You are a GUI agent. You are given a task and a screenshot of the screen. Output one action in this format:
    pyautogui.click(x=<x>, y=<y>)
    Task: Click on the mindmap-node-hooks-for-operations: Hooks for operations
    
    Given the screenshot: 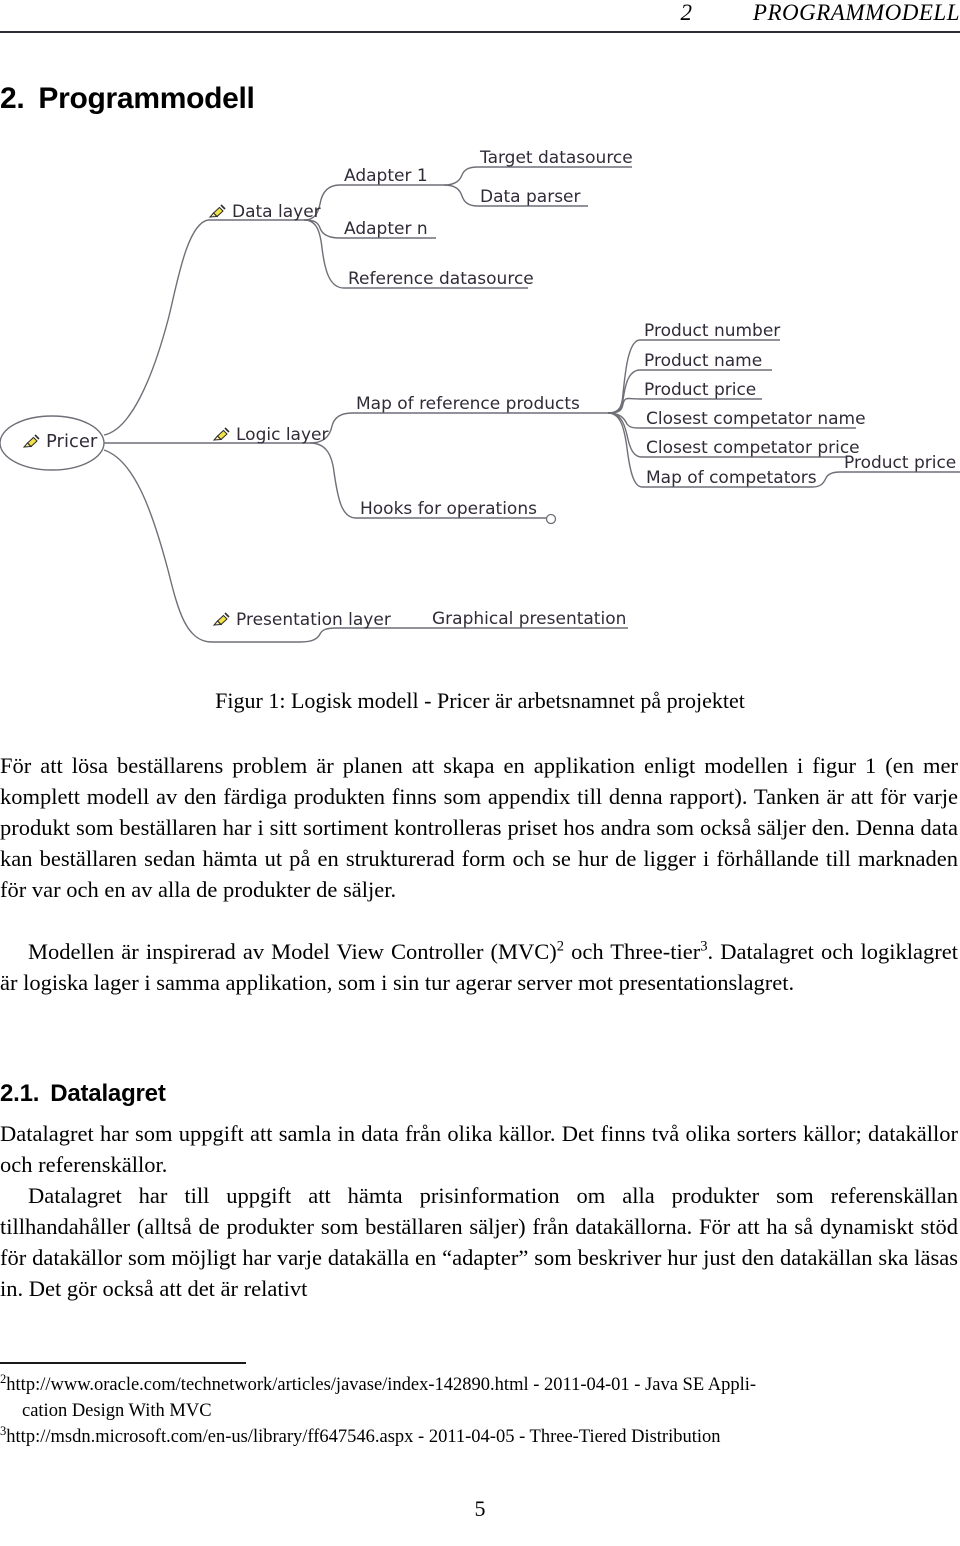 What is the action you would take?
    pyautogui.click(x=448, y=509)
    